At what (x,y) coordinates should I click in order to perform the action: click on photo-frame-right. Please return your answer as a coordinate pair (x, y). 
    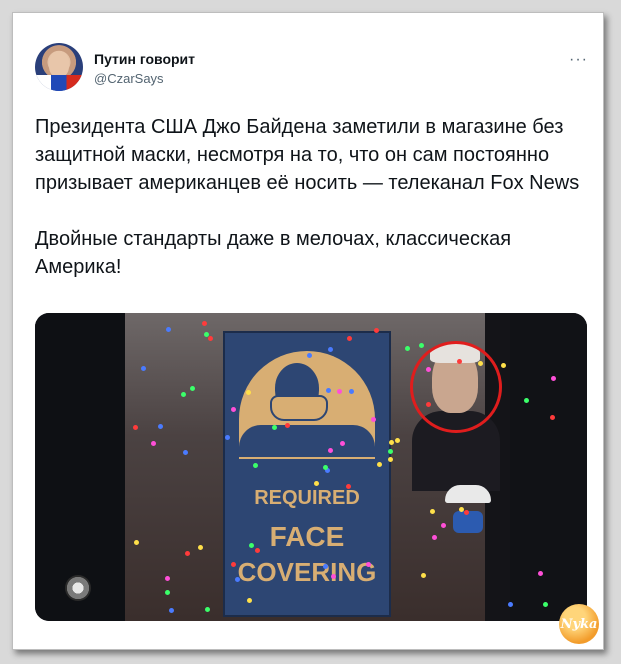
    Looking at the image, I should click on (548, 467).